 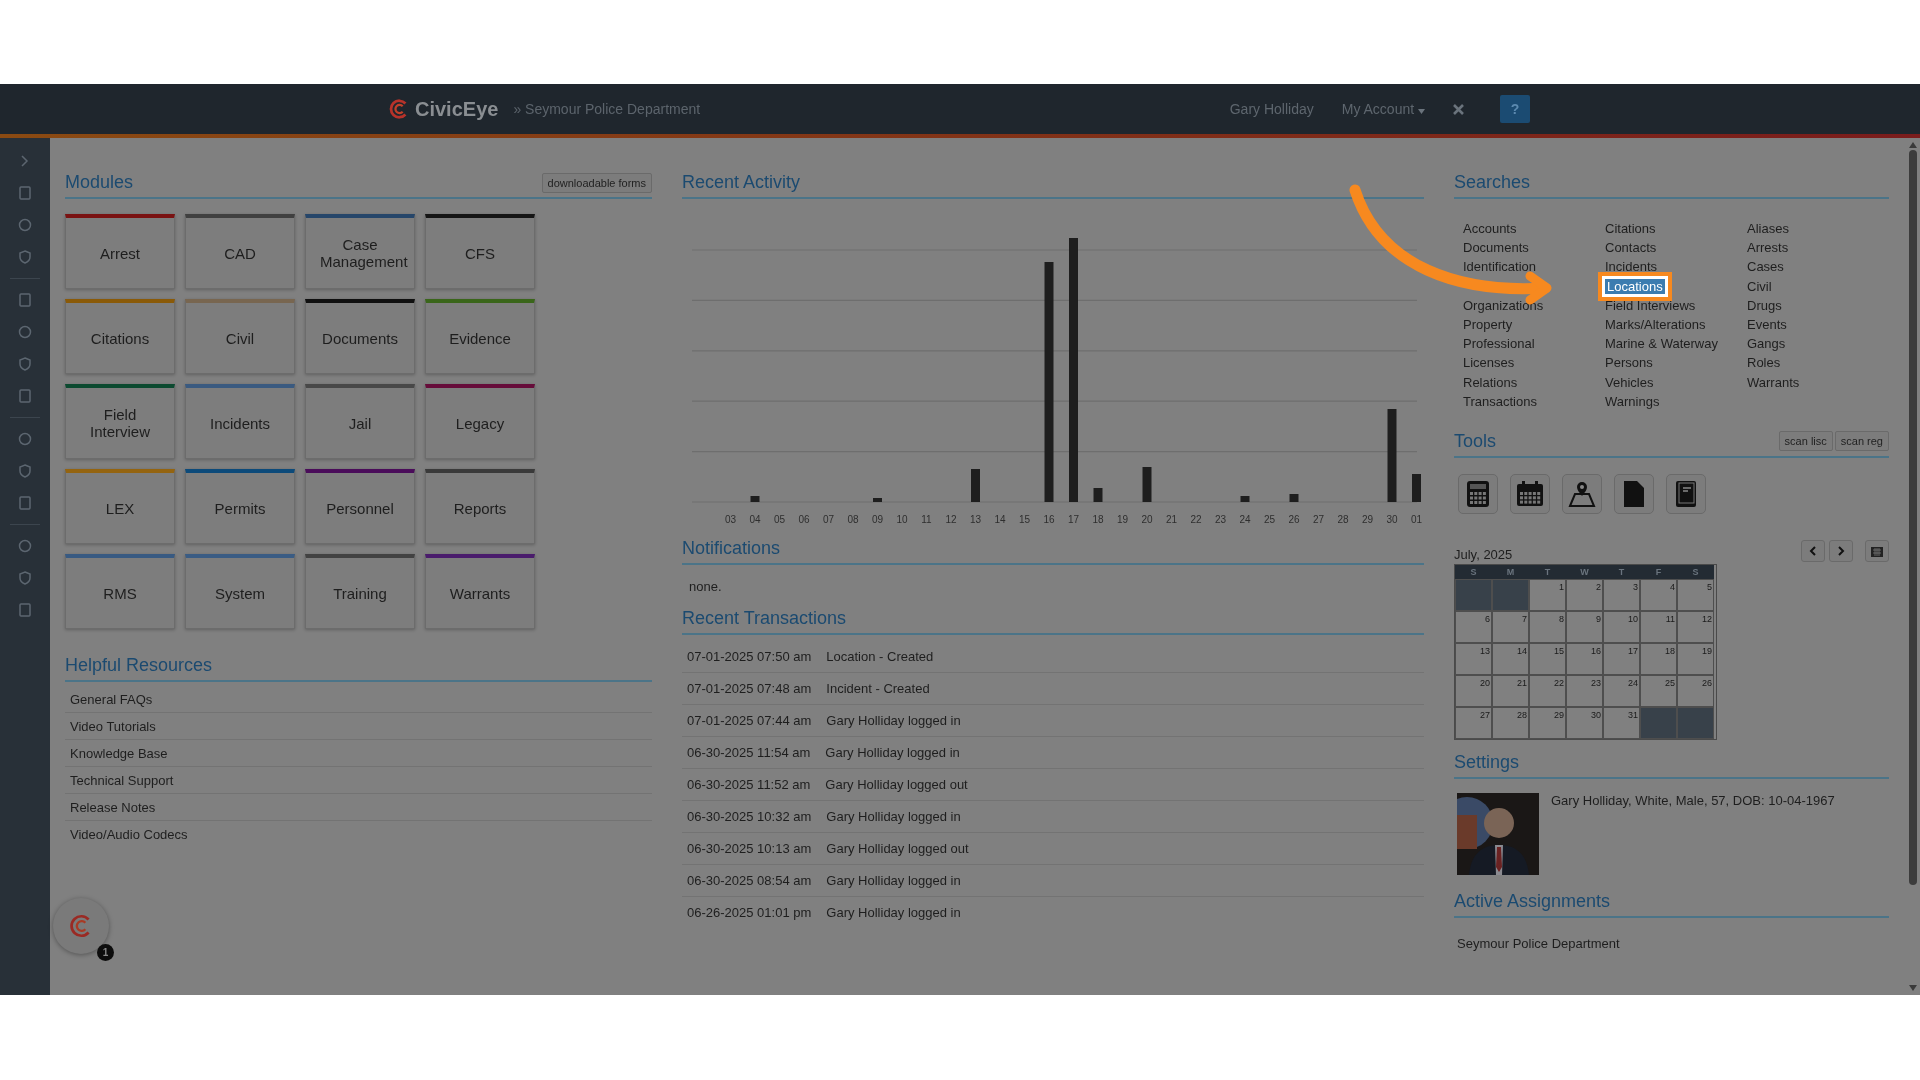 I want to click on downloadable-forms-button: downloadable forms, so click(x=596, y=182).